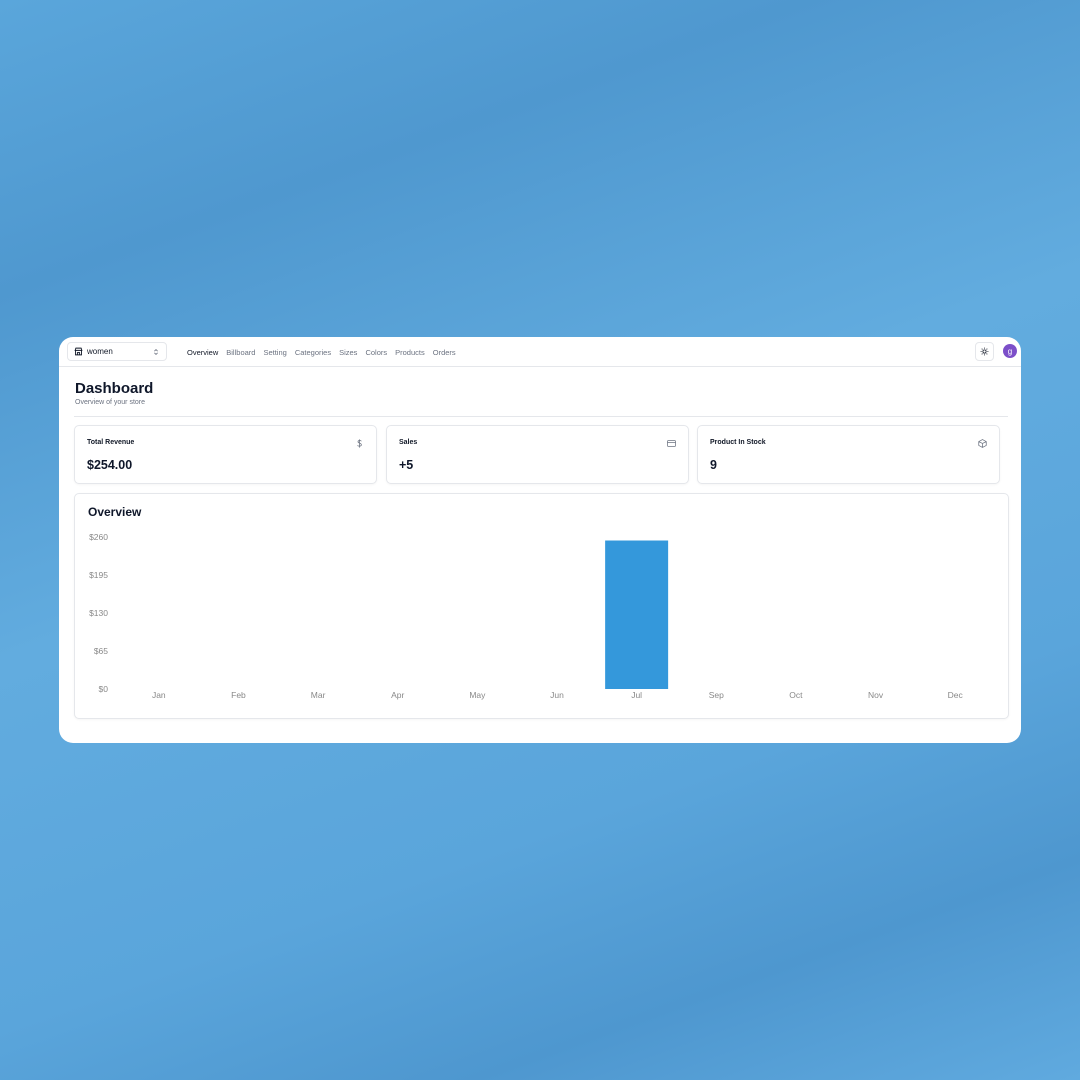 The height and width of the screenshot is (1080, 1080). What do you see at coordinates (114, 388) in the screenshot?
I see `page-title: Dashboard` at bounding box center [114, 388].